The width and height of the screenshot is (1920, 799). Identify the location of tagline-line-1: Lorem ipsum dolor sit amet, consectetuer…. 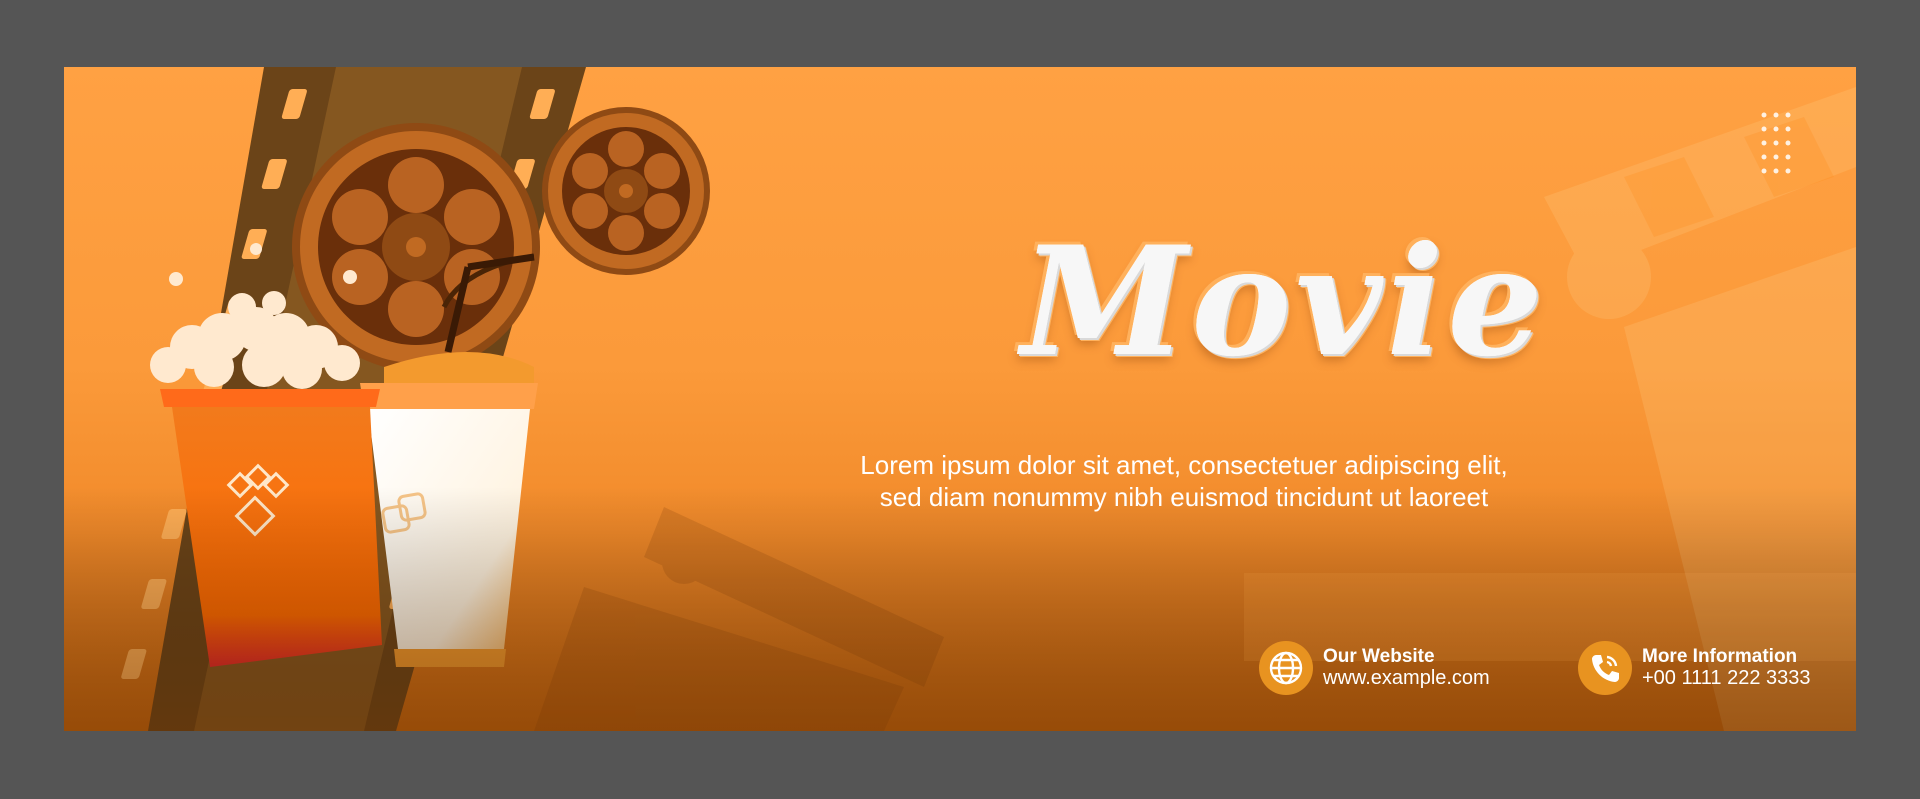
(1184, 465).